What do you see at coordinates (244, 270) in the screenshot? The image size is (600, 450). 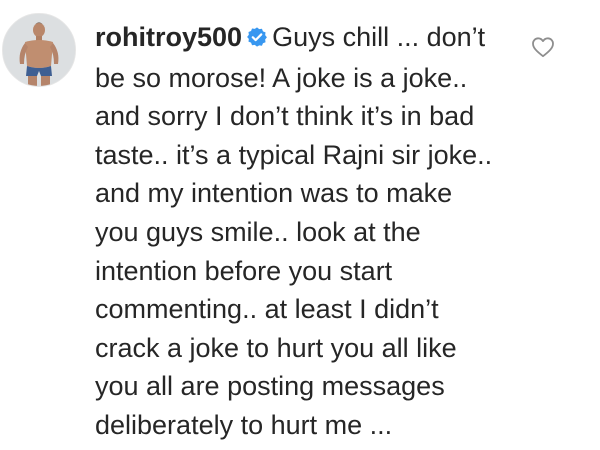 I see `comment-text-line-7: intention before you start` at bounding box center [244, 270].